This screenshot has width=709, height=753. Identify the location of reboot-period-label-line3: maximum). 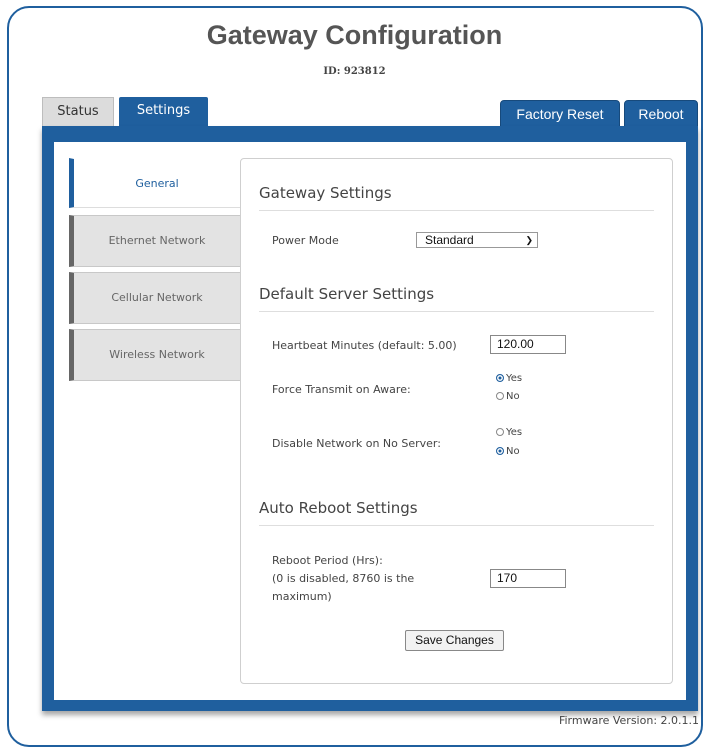
(302, 596).